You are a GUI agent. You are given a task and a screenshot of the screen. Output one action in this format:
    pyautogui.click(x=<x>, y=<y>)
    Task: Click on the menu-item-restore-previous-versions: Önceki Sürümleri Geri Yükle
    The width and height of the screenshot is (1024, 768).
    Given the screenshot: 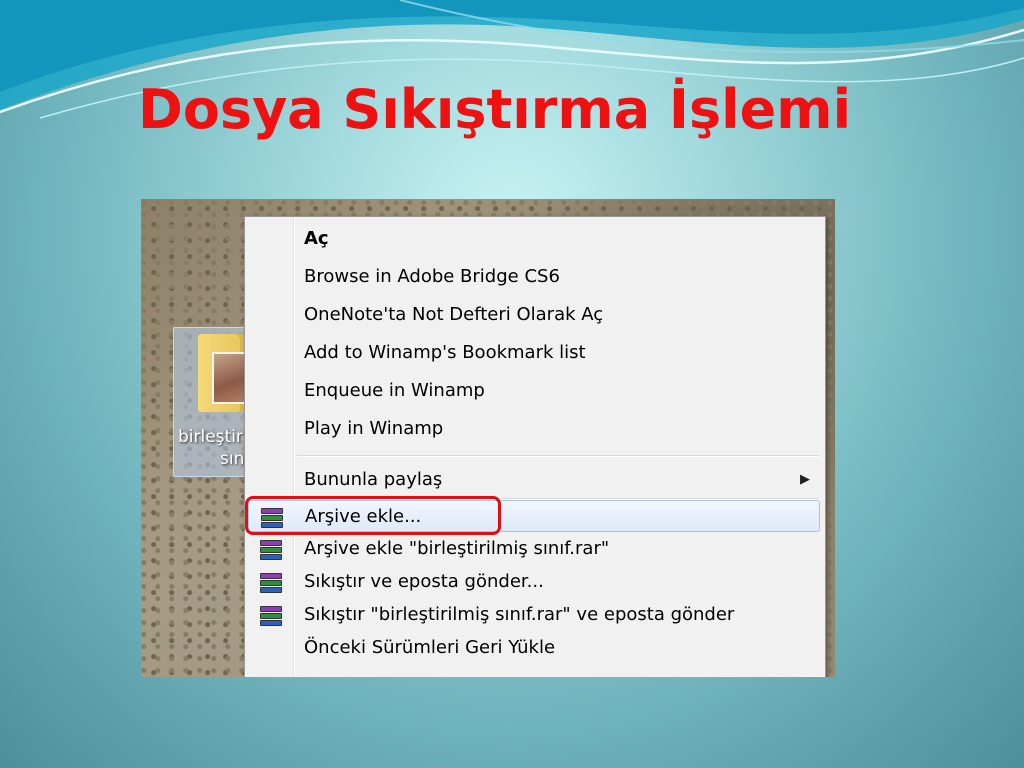 What is the action you would take?
    pyautogui.click(x=534, y=648)
    